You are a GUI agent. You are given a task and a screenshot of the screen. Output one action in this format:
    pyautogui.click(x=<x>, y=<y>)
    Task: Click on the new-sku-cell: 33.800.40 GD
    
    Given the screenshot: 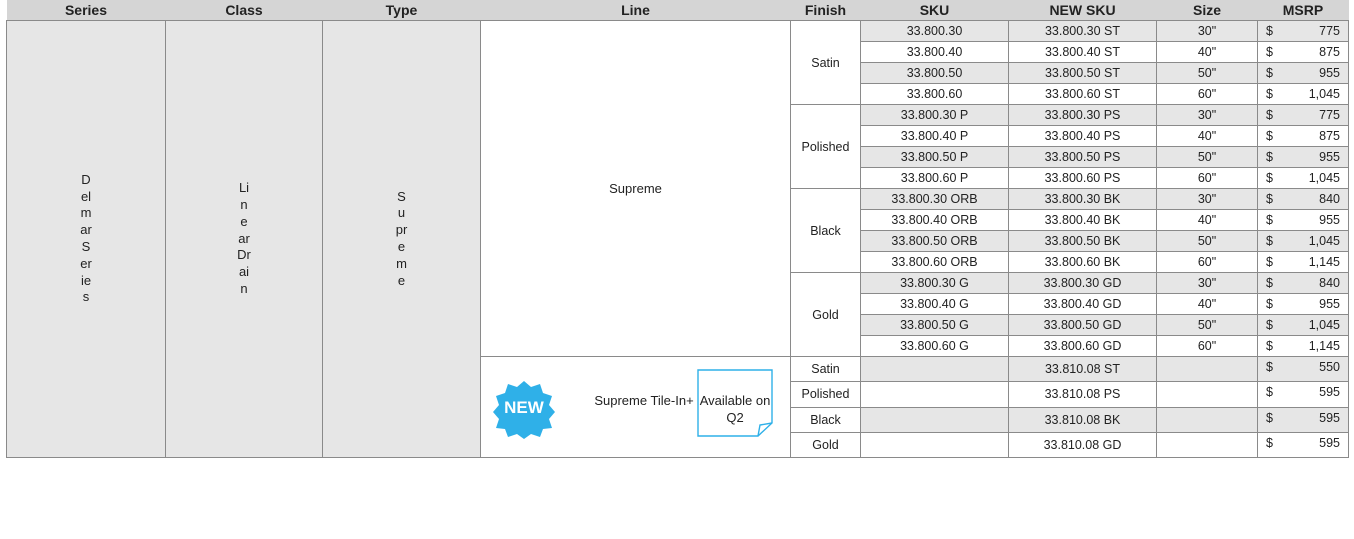 What is the action you would take?
    pyautogui.click(x=1082, y=304)
    